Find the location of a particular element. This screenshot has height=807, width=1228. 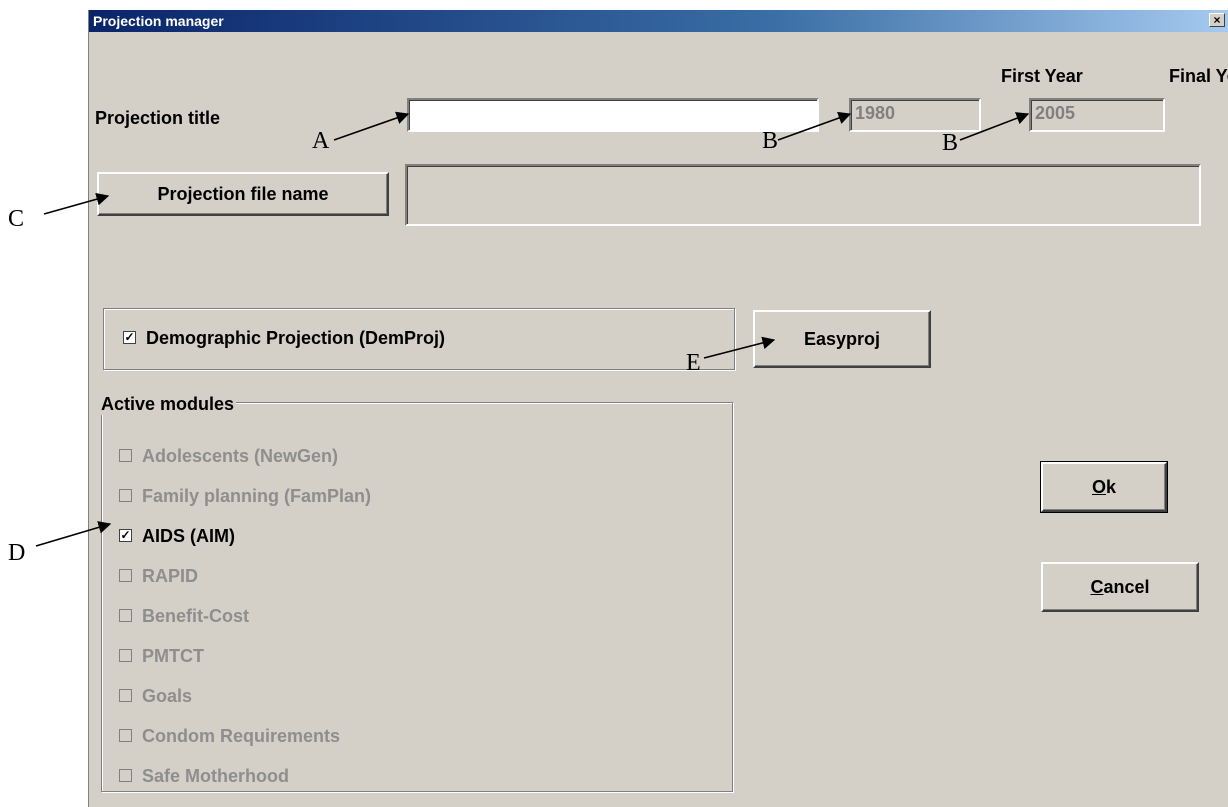

arrow-c is located at coordinates (76, 203).